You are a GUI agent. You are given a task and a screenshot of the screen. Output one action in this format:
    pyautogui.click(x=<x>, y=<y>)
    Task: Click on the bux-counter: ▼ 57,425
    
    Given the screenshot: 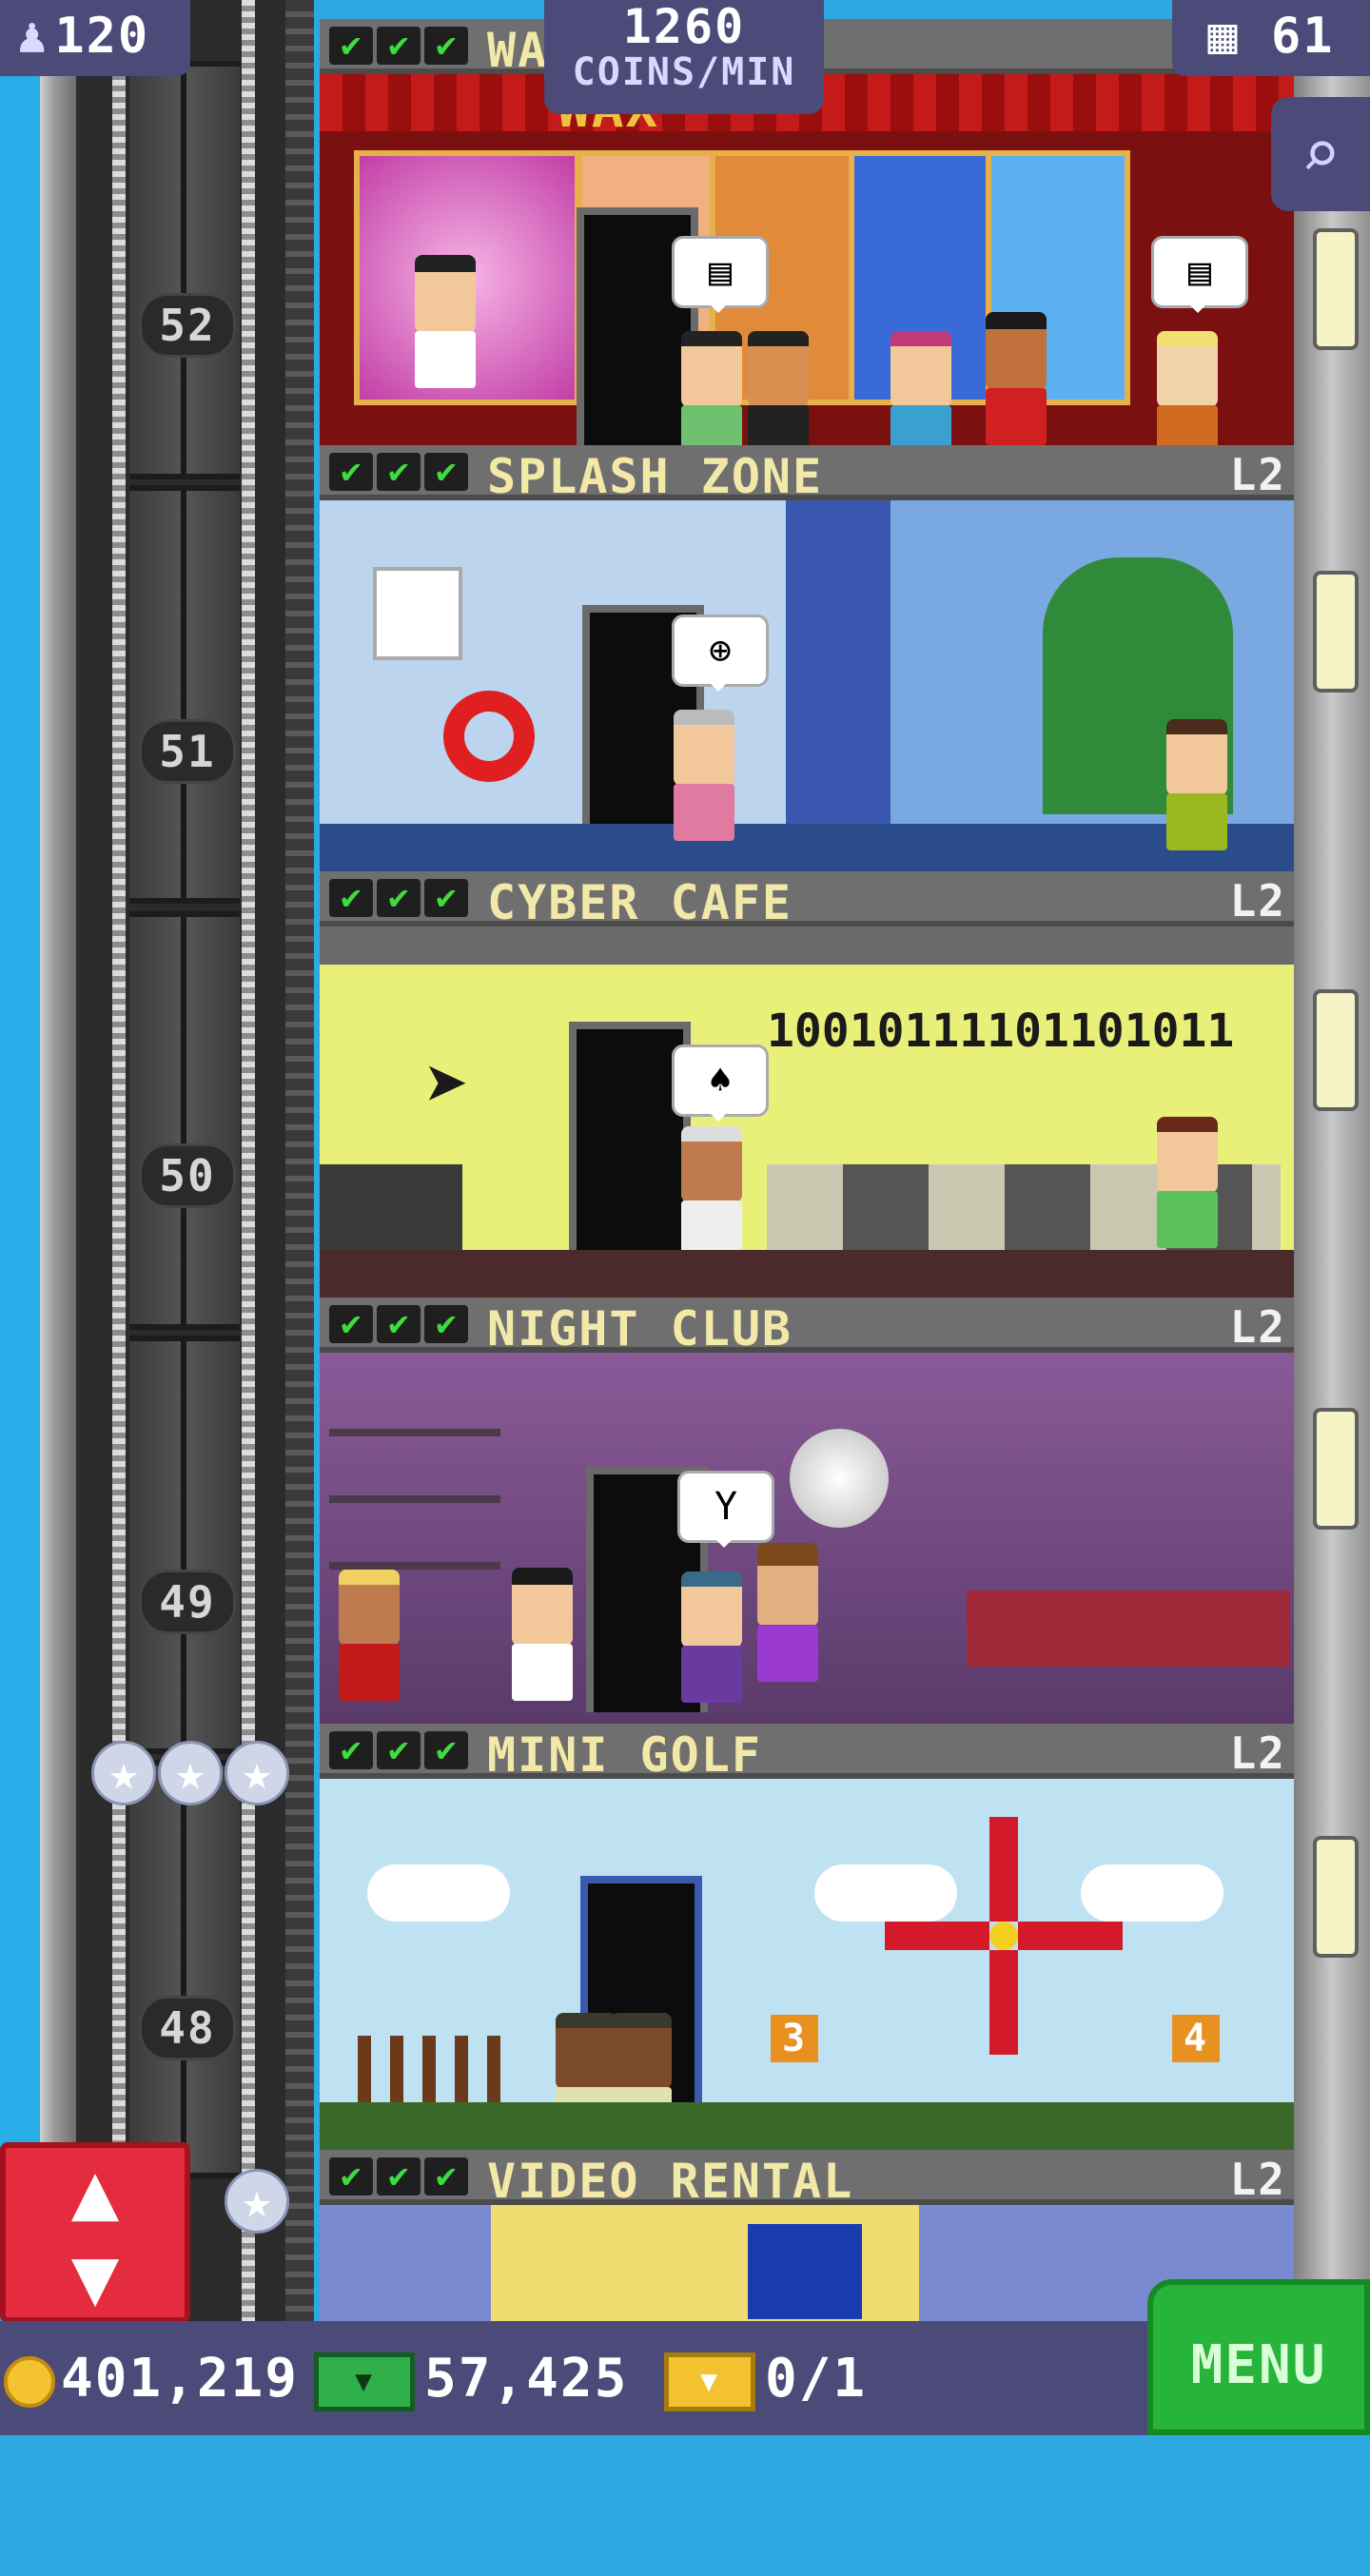 What is the action you would take?
    pyautogui.click(x=471, y=2379)
    